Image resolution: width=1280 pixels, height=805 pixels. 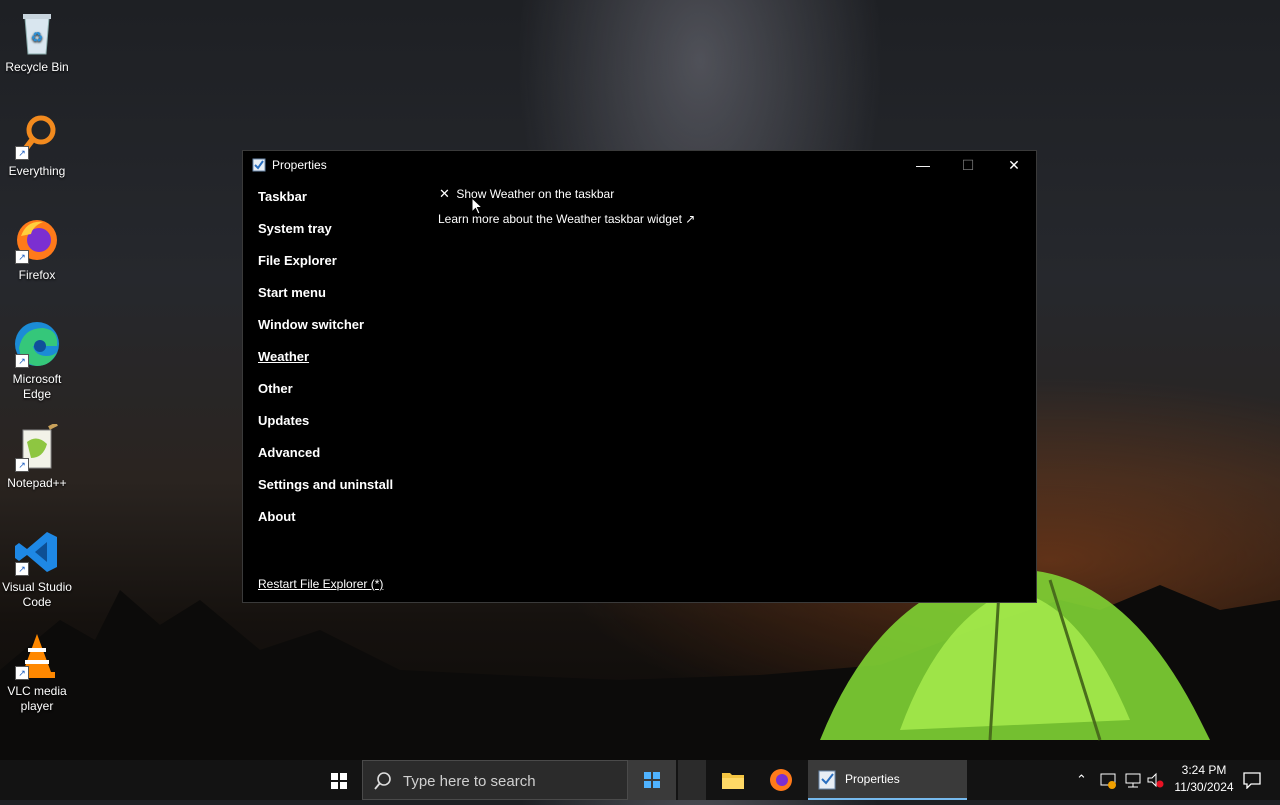 What do you see at coordinates (1252, 780) in the screenshot?
I see `notifications-icon` at bounding box center [1252, 780].